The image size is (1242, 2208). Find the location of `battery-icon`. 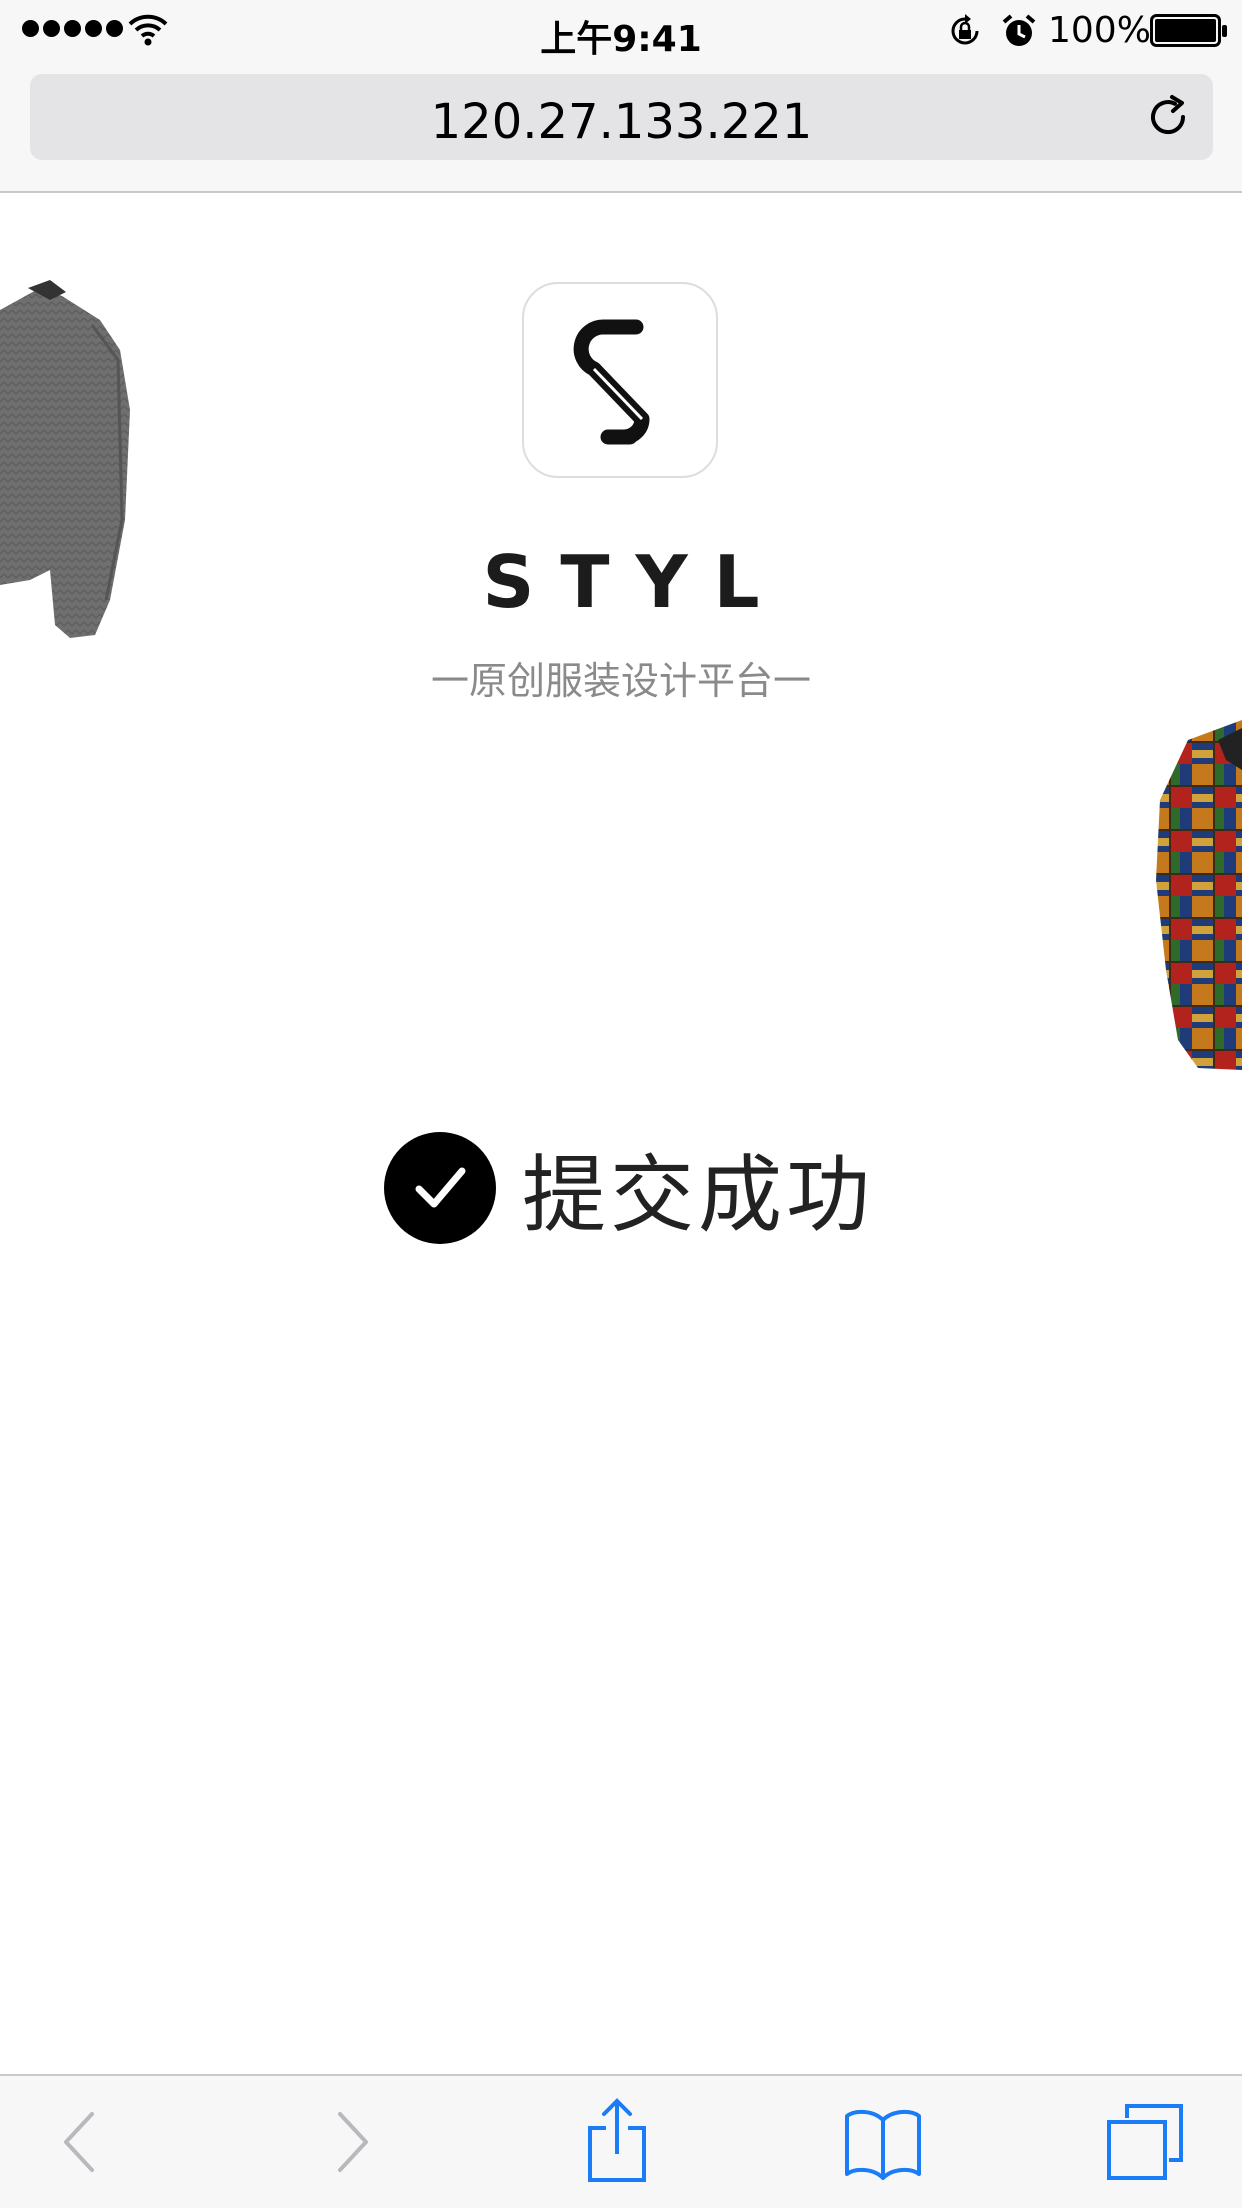

battery-icon is located at coordinates (1188, 30).